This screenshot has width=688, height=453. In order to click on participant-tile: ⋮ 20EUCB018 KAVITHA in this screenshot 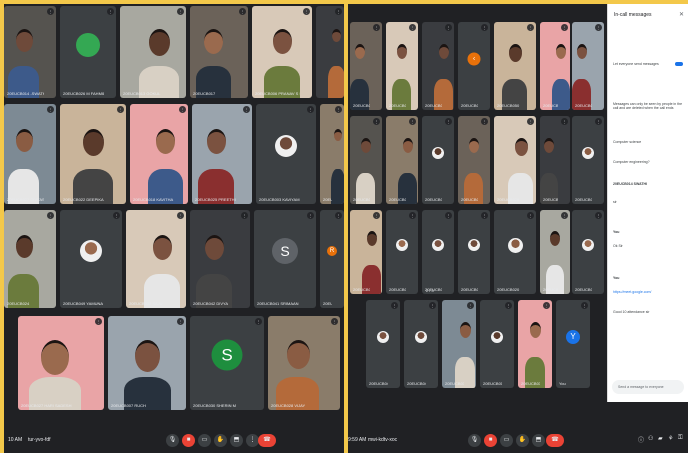, I will do `click(159, 154)`.